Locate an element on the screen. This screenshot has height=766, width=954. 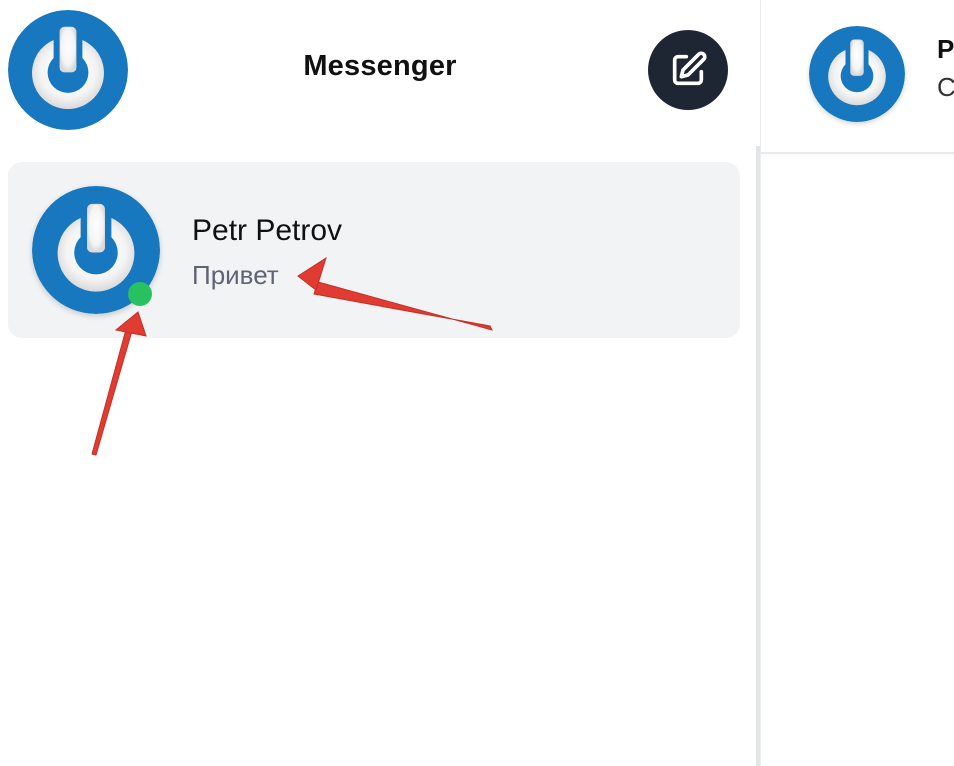
sidebar-header: Messenger is located at coordinates (378, 70).